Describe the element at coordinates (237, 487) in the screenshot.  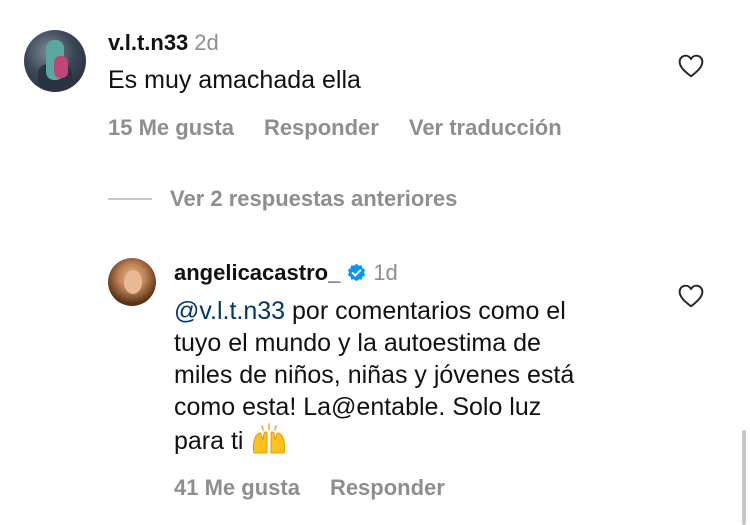
I see `likes-count: 41 Me gusta` at that location.